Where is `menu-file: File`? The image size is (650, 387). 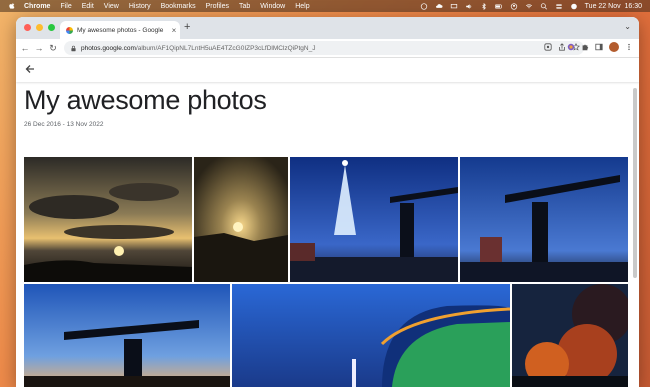
menu-file: File is located at coordinates (65, 6).